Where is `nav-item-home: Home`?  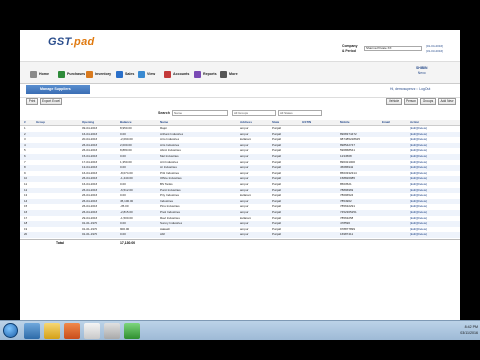 nav-item-home: Home is located at coordinates (39, 74).